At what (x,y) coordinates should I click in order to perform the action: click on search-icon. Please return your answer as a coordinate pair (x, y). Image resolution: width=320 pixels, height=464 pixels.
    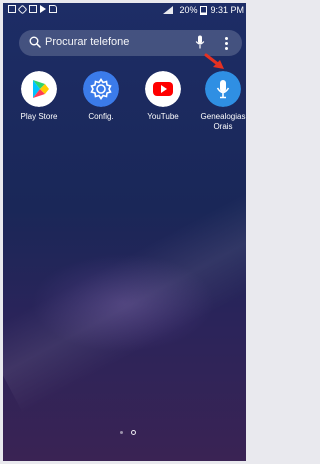
    Looking at the image, I should click on (35, 42).